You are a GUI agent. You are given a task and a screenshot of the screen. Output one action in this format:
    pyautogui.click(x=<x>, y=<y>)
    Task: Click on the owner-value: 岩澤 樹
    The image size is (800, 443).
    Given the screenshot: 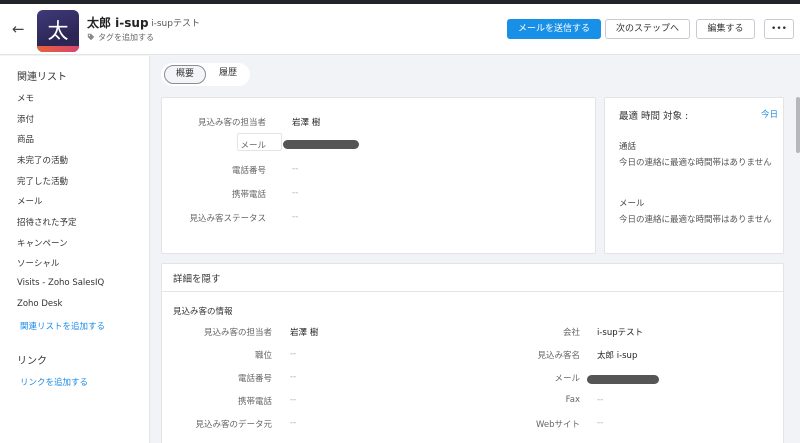 What is the action you would take?
    pyautogui.click(x=306, y=123)
    